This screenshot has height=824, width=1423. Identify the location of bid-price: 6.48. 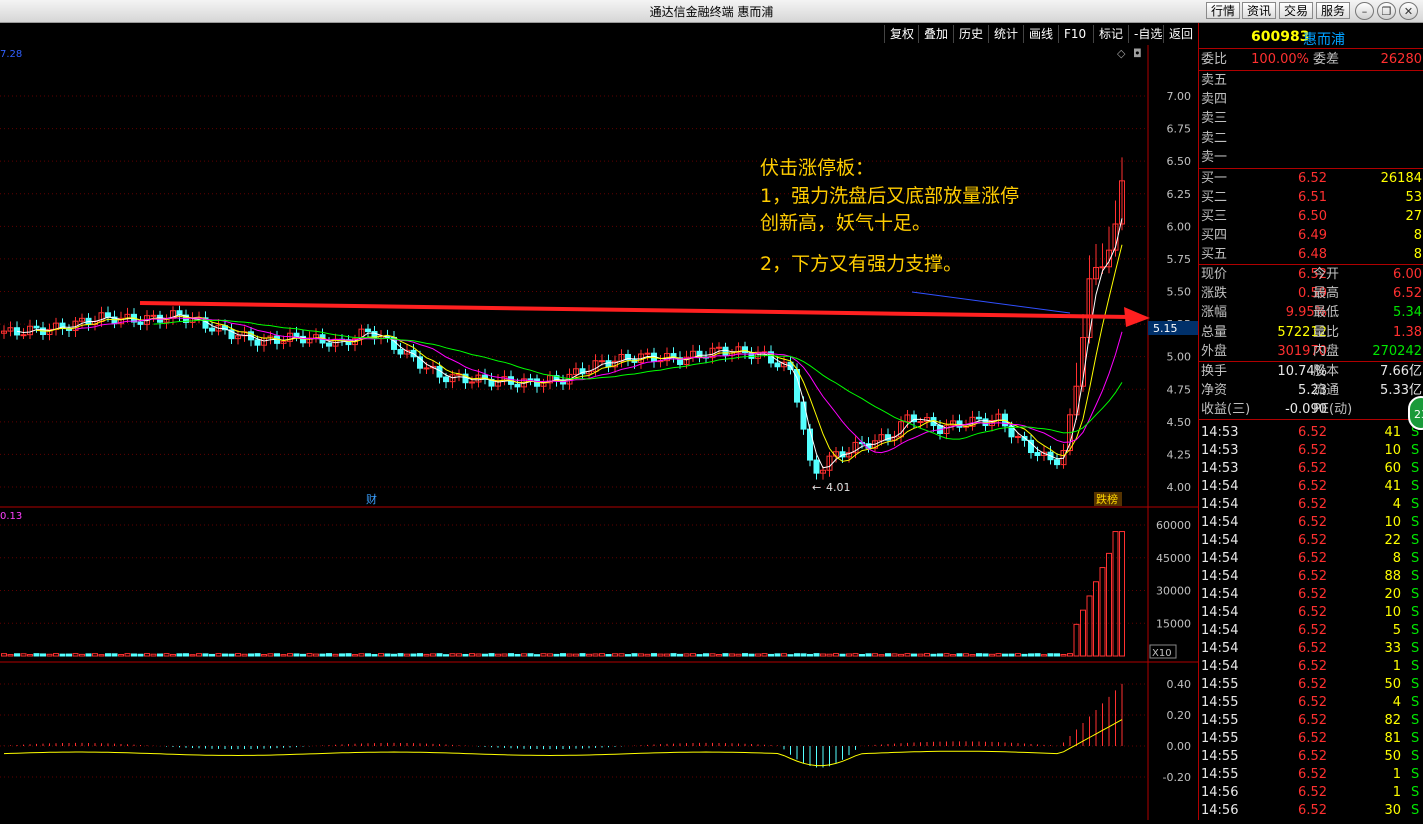
(1312, 254).